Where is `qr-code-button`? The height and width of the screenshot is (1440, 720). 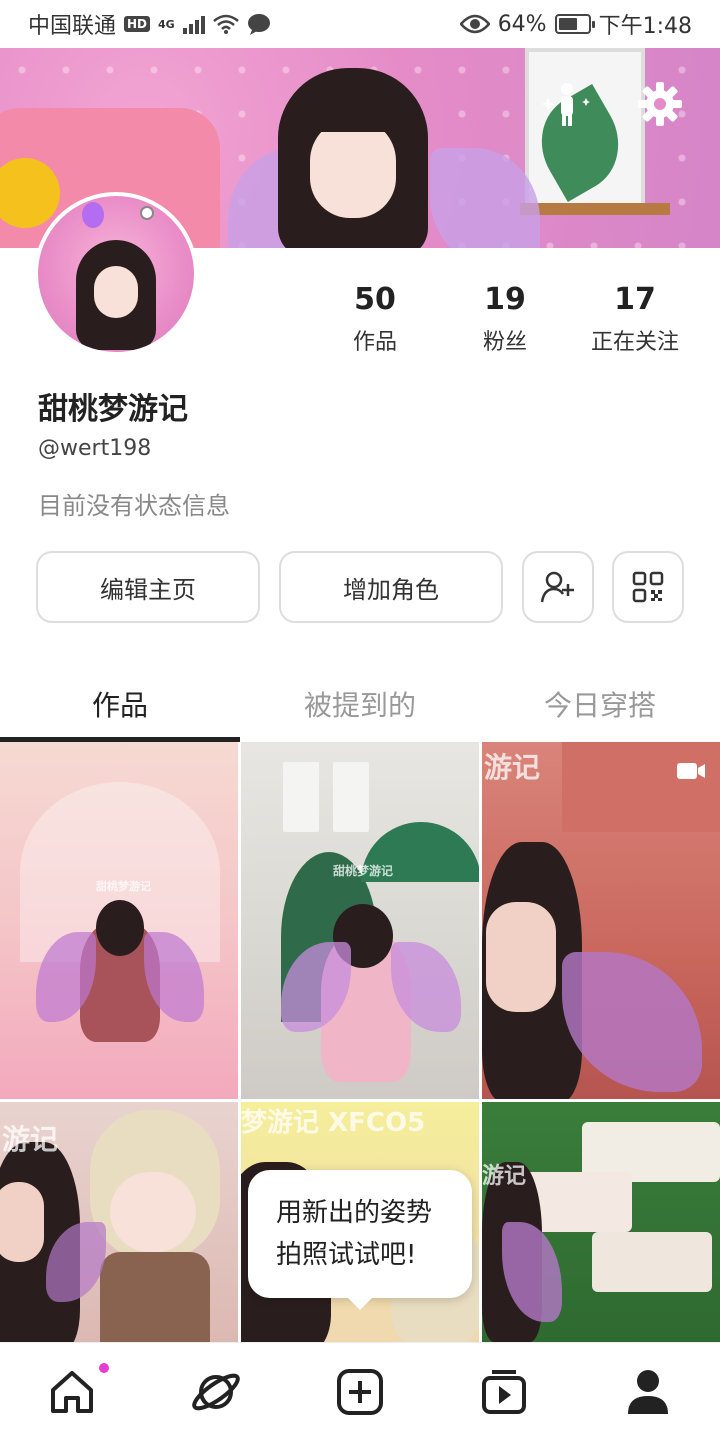
qr-code-button is located at coordinates (648, 587).